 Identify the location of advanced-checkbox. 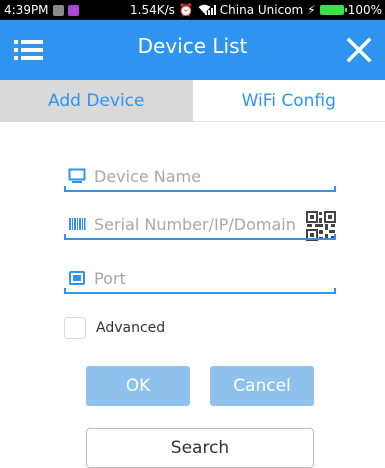
(75, 328).